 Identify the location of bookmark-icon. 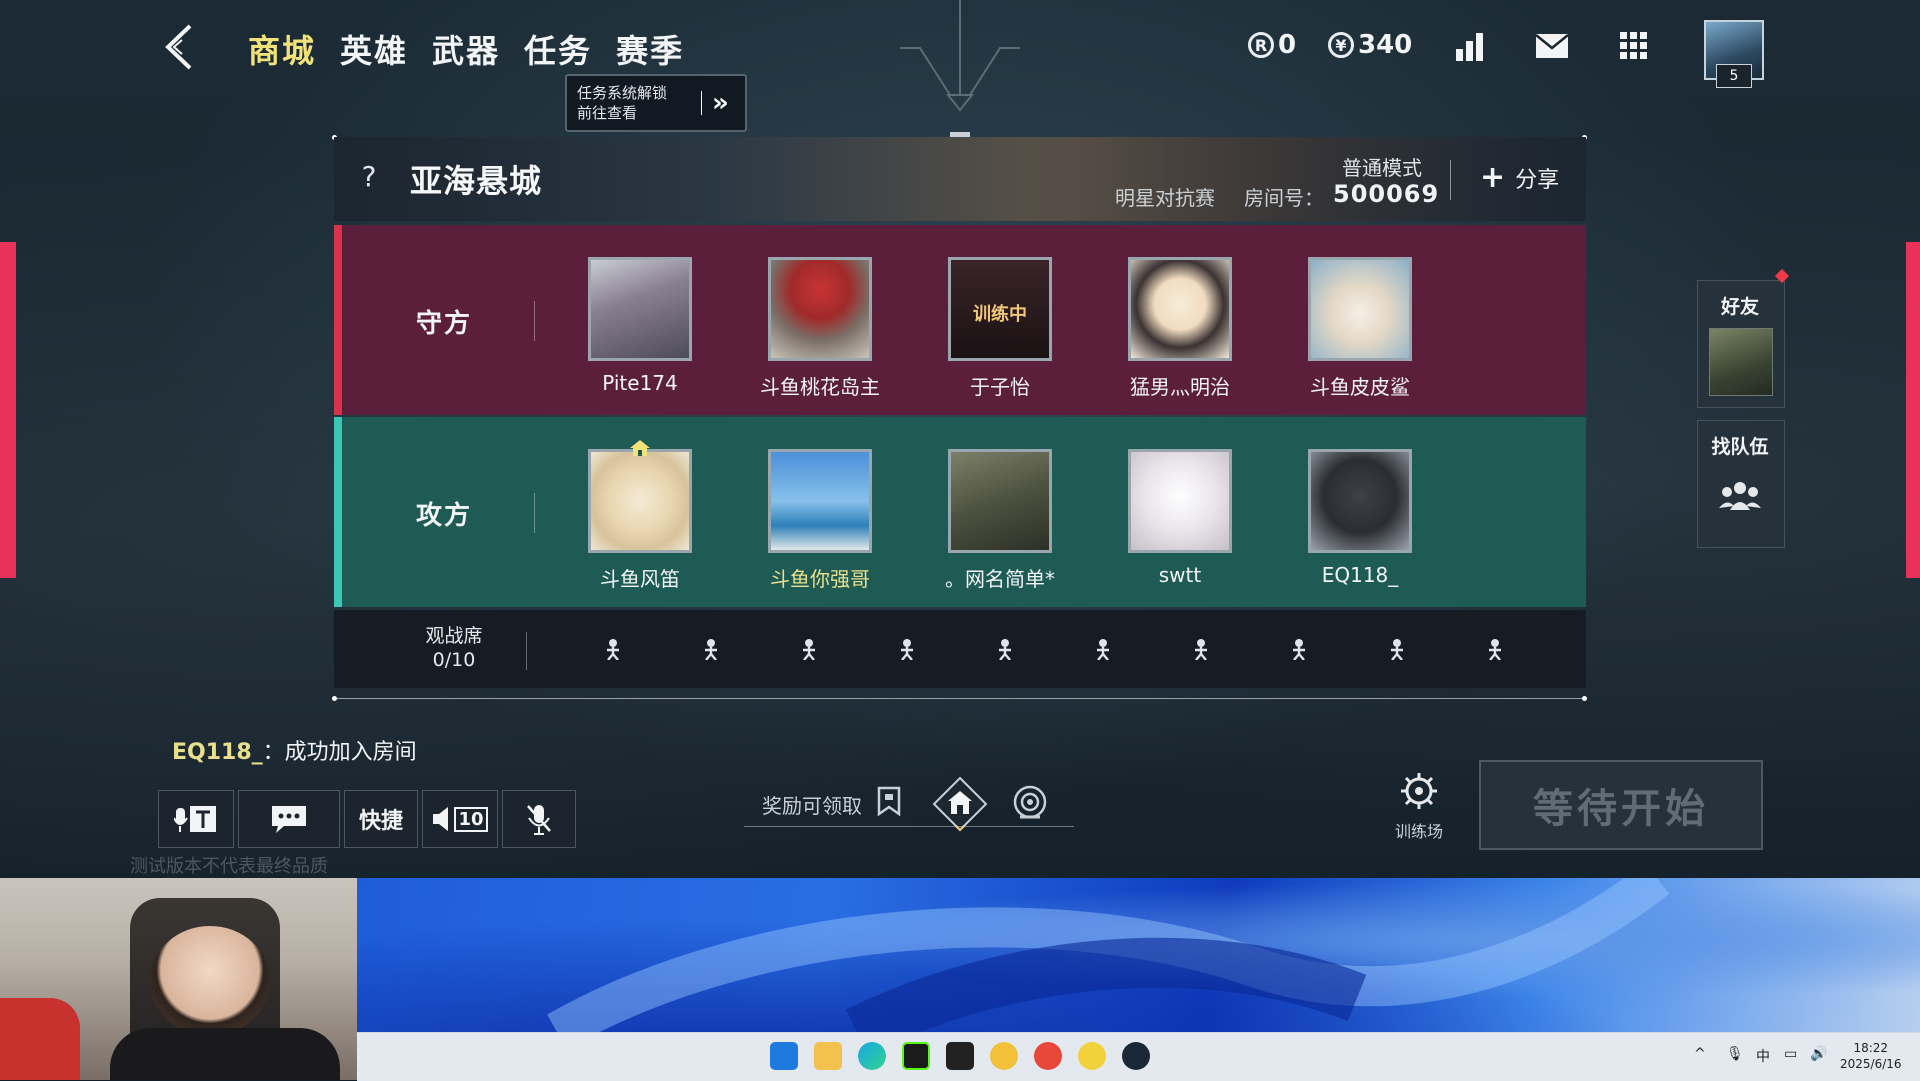
(889, 801).